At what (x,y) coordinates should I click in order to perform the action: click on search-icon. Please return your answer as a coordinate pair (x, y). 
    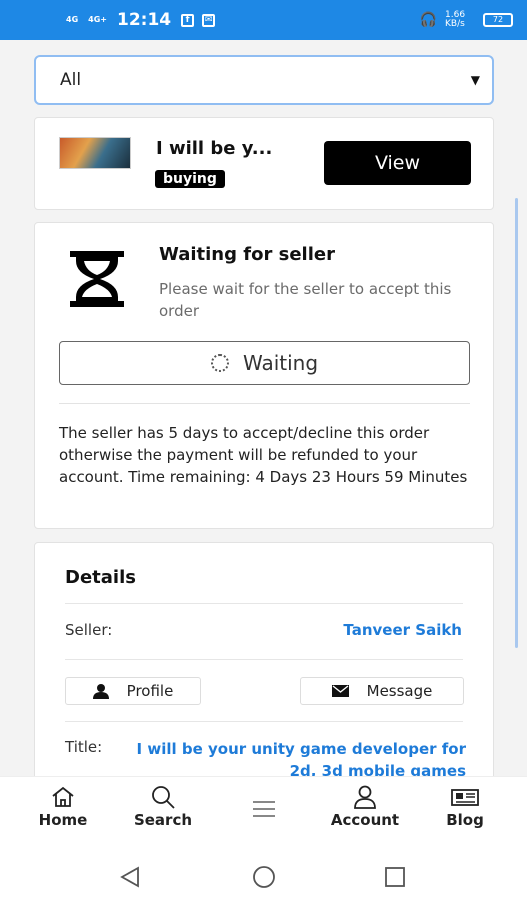
    Looking at the image, I should click on (163, 797).